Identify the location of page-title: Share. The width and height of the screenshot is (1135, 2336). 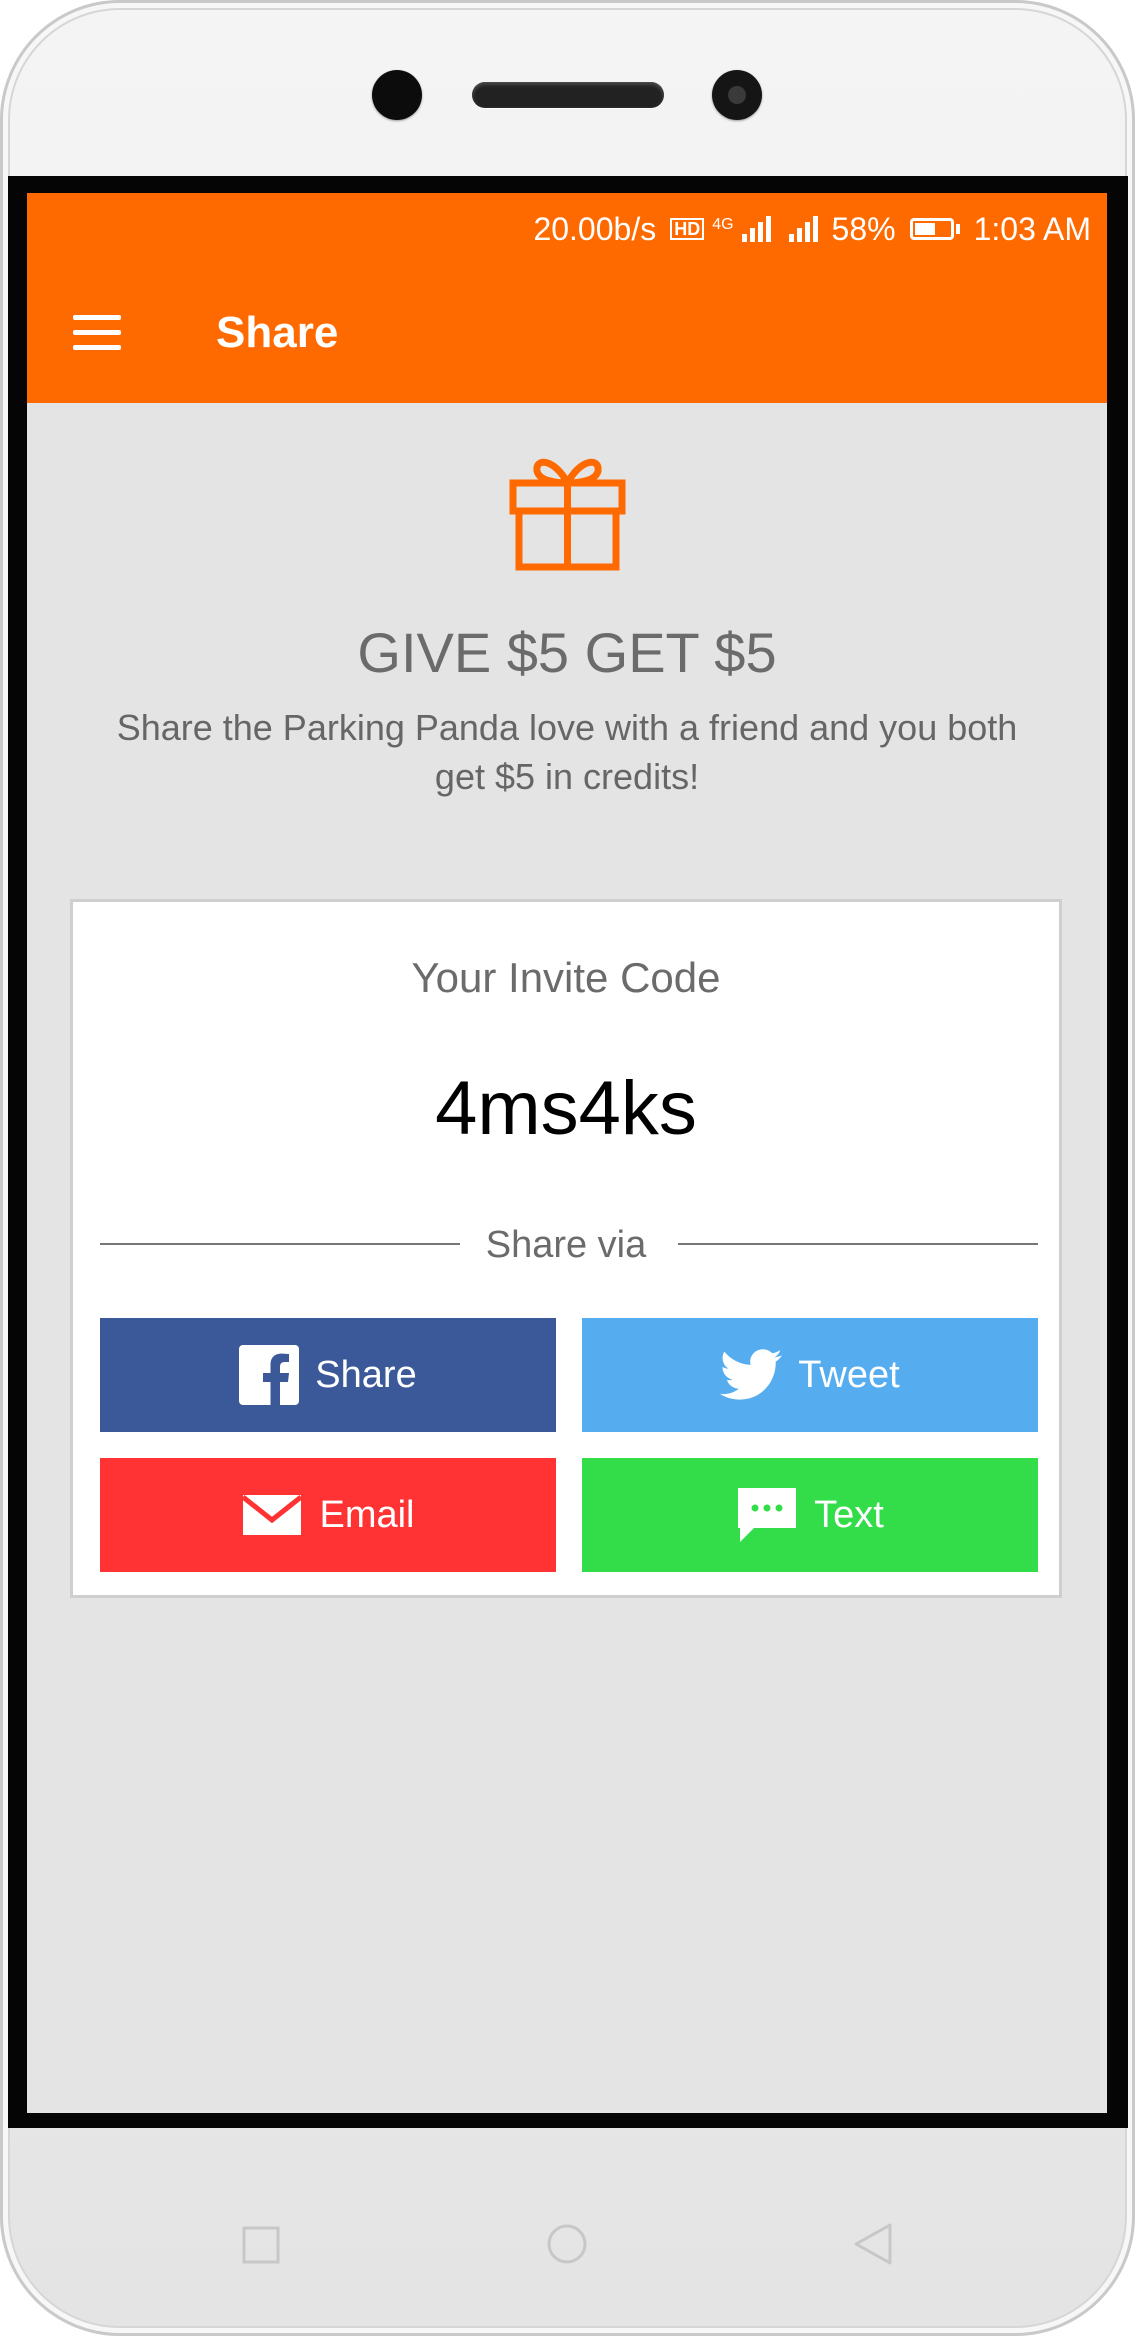
(277, 332).